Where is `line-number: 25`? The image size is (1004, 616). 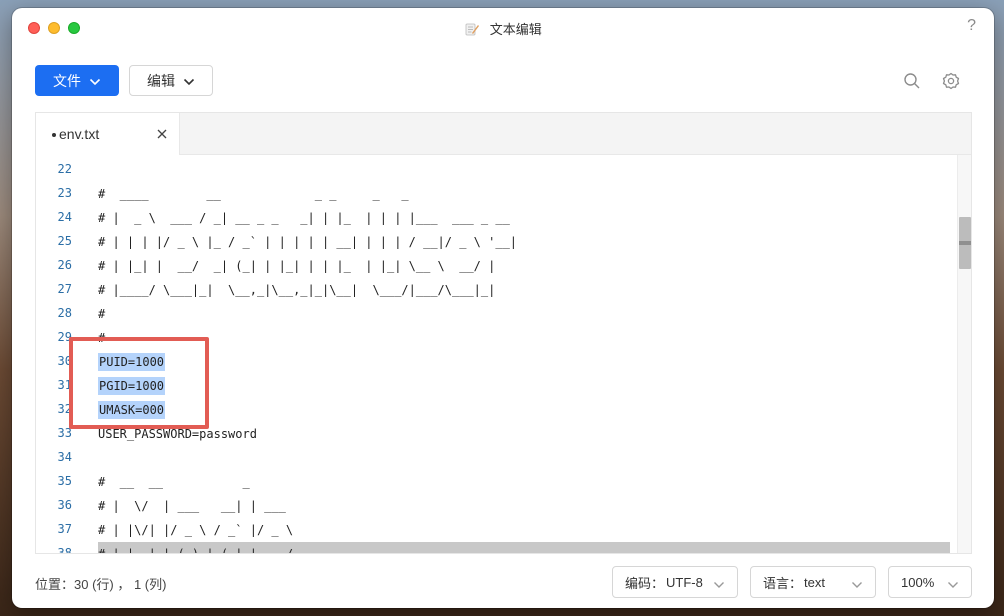 line-number: 25 is located at coordinates (64, 241).